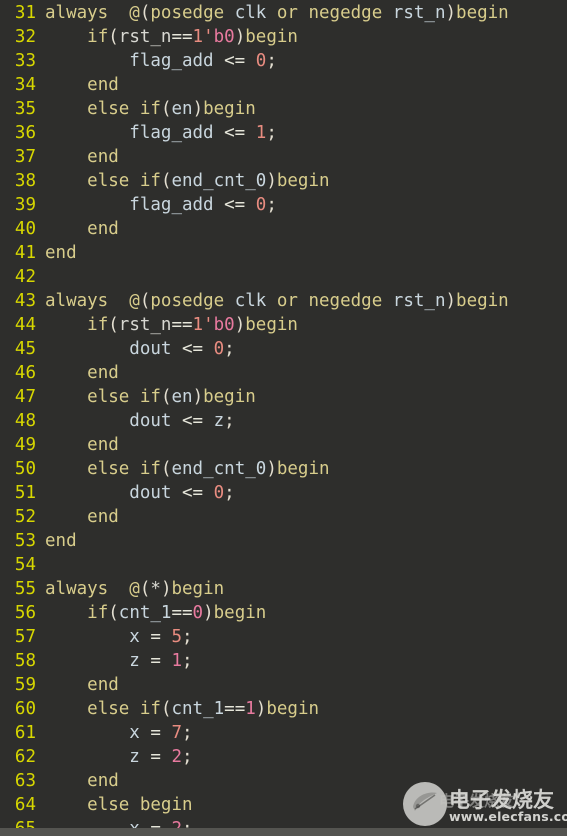  What do you see at coordinates (114, 805) in the screenshot?
I see `line-content: else begin` at bounding box center [114, 805].